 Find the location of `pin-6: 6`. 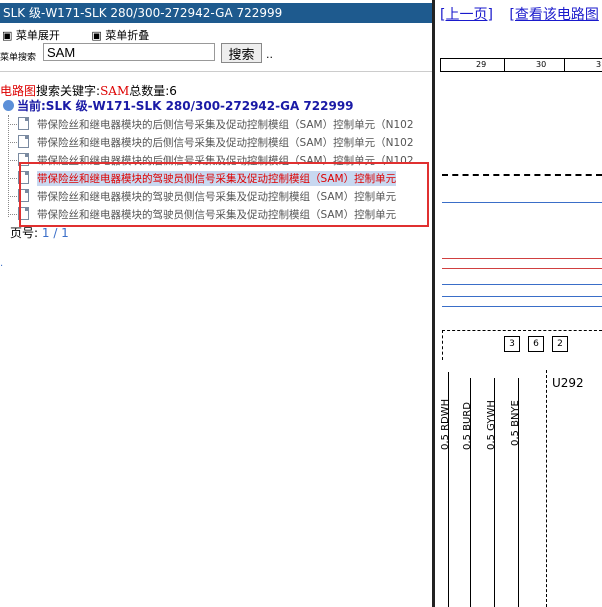

pin-6: 6 is located at coordinates (536, 344).